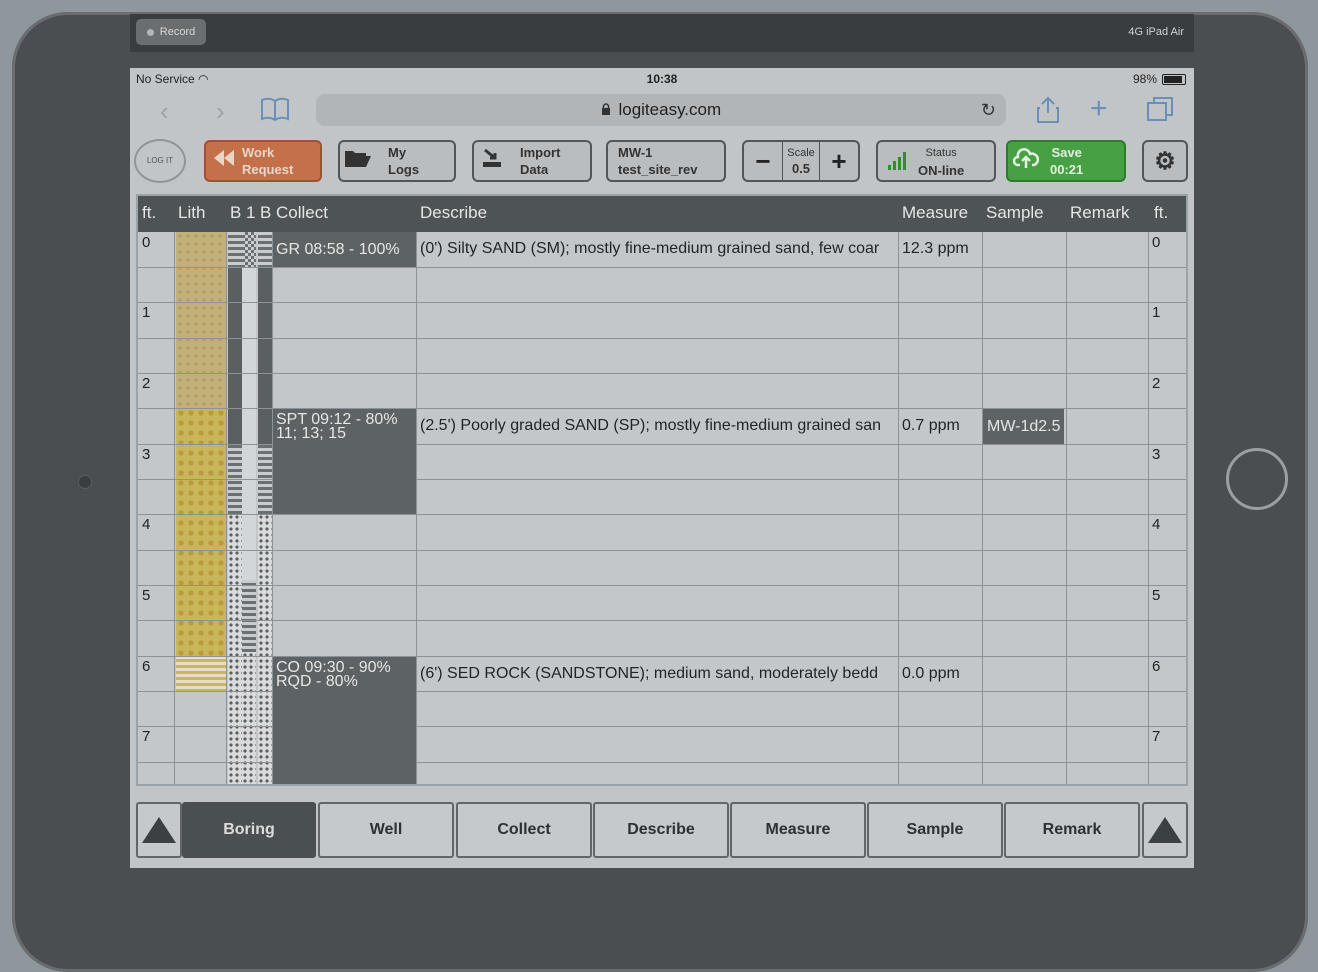 The height and width of the screenshot is (972, 1318). I want to click on status-bar: No Service ◠ 10:38 98%, so click(662, 79).